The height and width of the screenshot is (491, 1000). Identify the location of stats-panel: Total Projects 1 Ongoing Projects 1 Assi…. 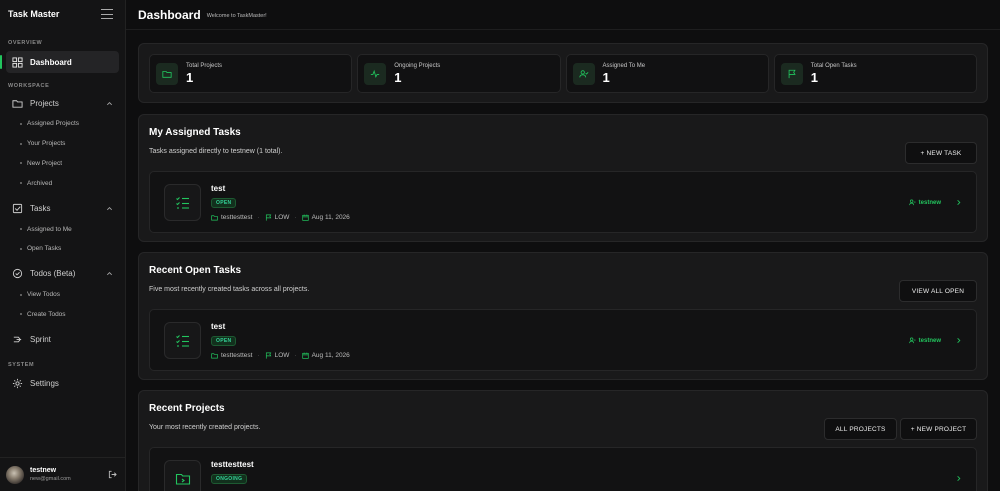
(563, 73).